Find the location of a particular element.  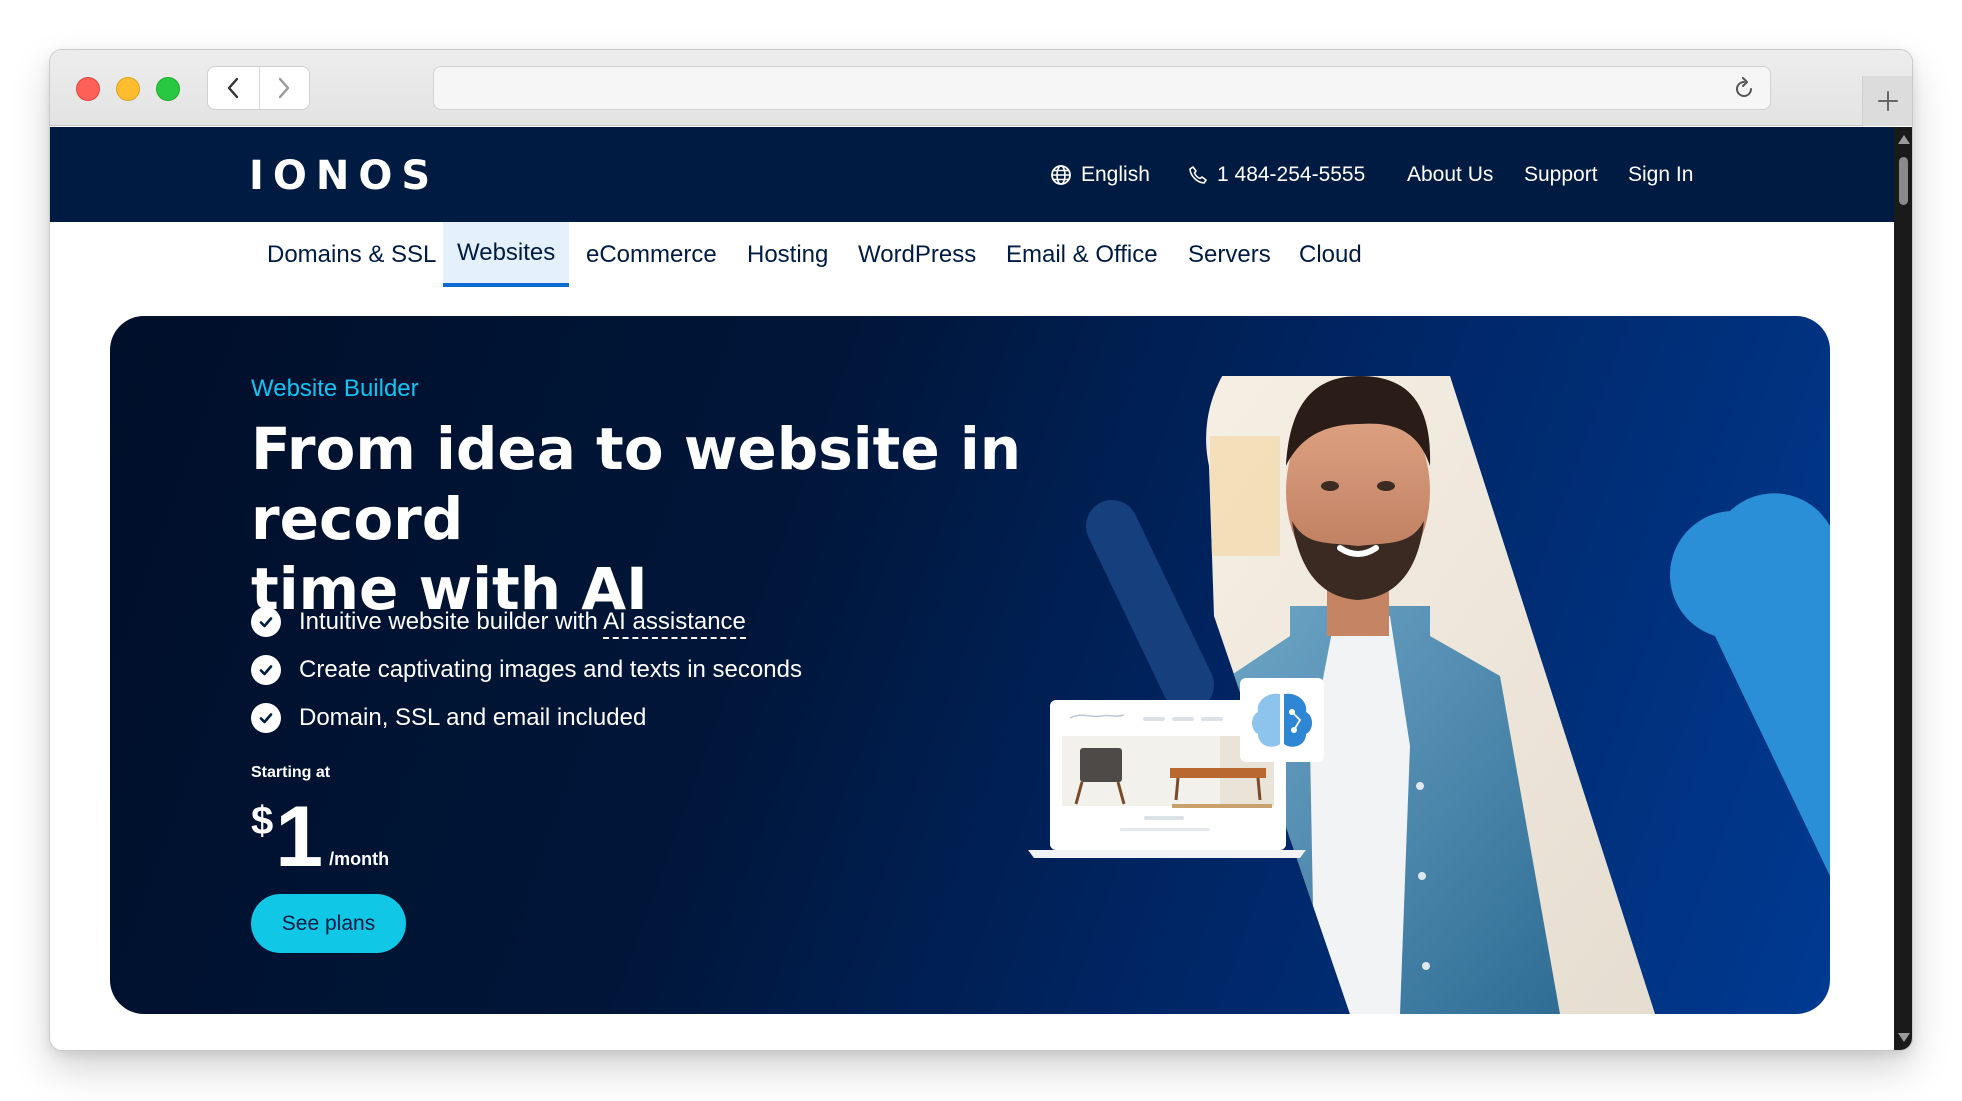

forward-button is located at coordinates (284, 88).